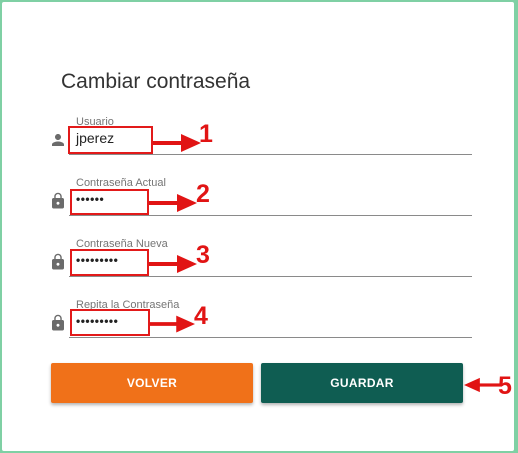  I want to click on current-password-label: Contraseña Actual, so click(121, 183).